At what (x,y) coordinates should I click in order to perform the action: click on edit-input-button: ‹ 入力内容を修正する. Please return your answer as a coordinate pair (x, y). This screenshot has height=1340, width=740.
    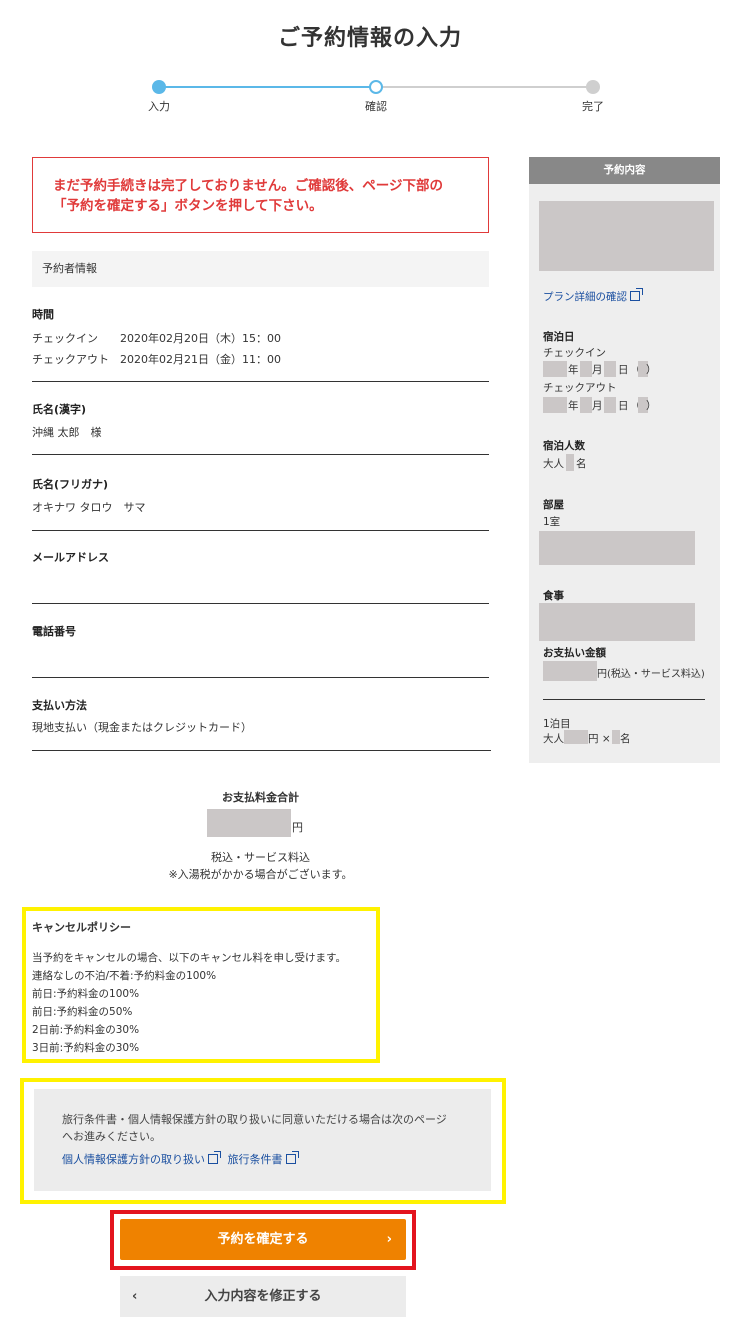
    Looking at the image, I should click on (263, 1296).